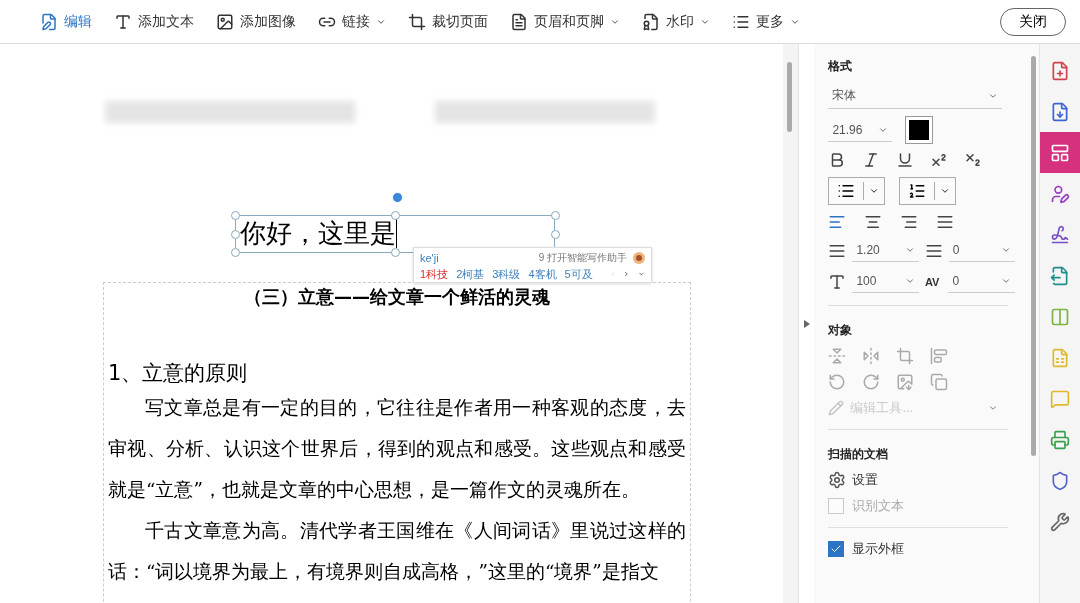 The image size is (1080, 603). What do you see at coordinates (542, 274) in the screenshot?
I see `ime-candidate: 4客机` at bounding box center [542, 274].